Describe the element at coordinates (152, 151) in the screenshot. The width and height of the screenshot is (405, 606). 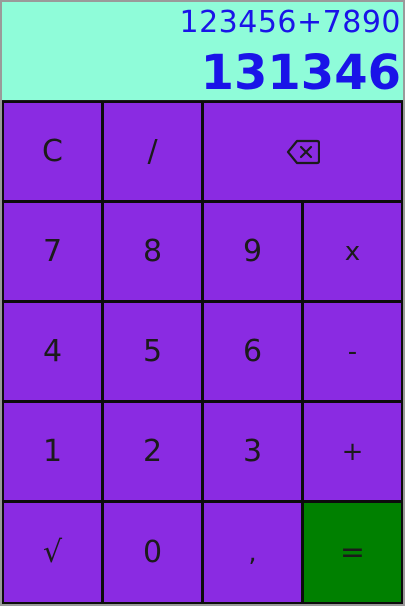
I see `divide-button: /` at that location.